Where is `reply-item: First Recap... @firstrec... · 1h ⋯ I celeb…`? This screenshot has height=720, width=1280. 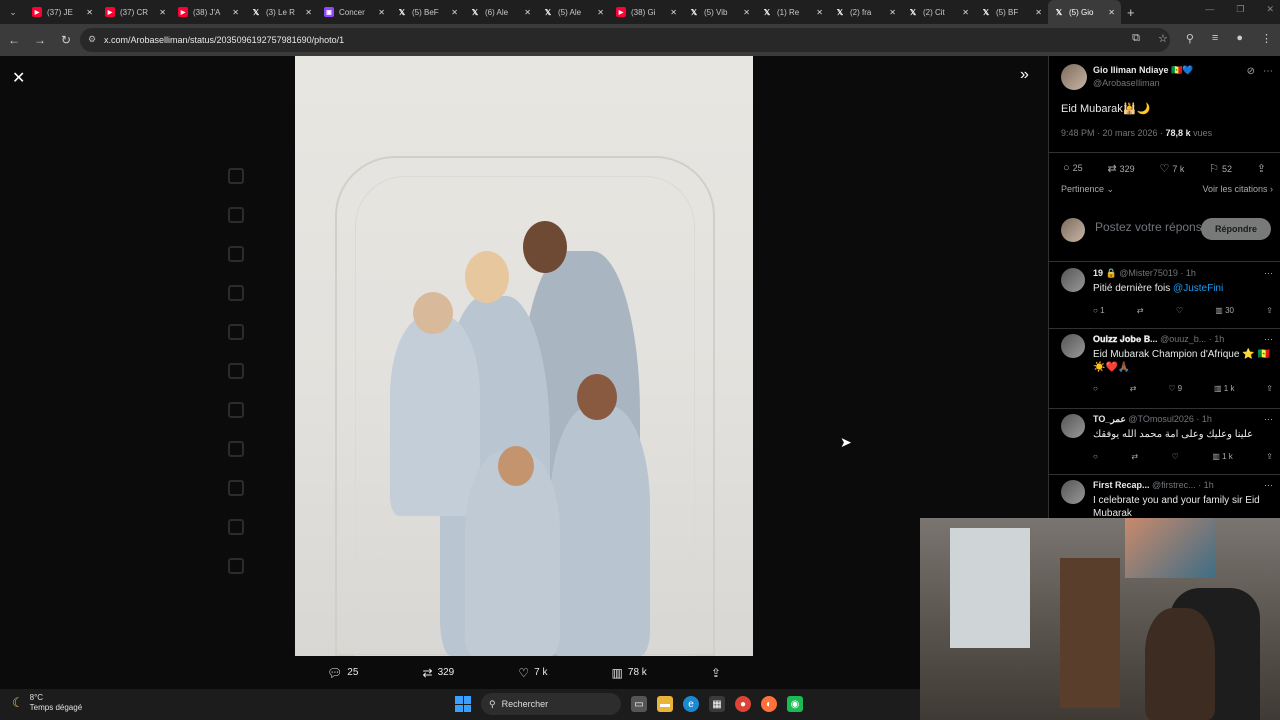 reply-item: First Recap... @firstrec... · 1h ⋯ I celeb… is located at coordinates (1167, 499).